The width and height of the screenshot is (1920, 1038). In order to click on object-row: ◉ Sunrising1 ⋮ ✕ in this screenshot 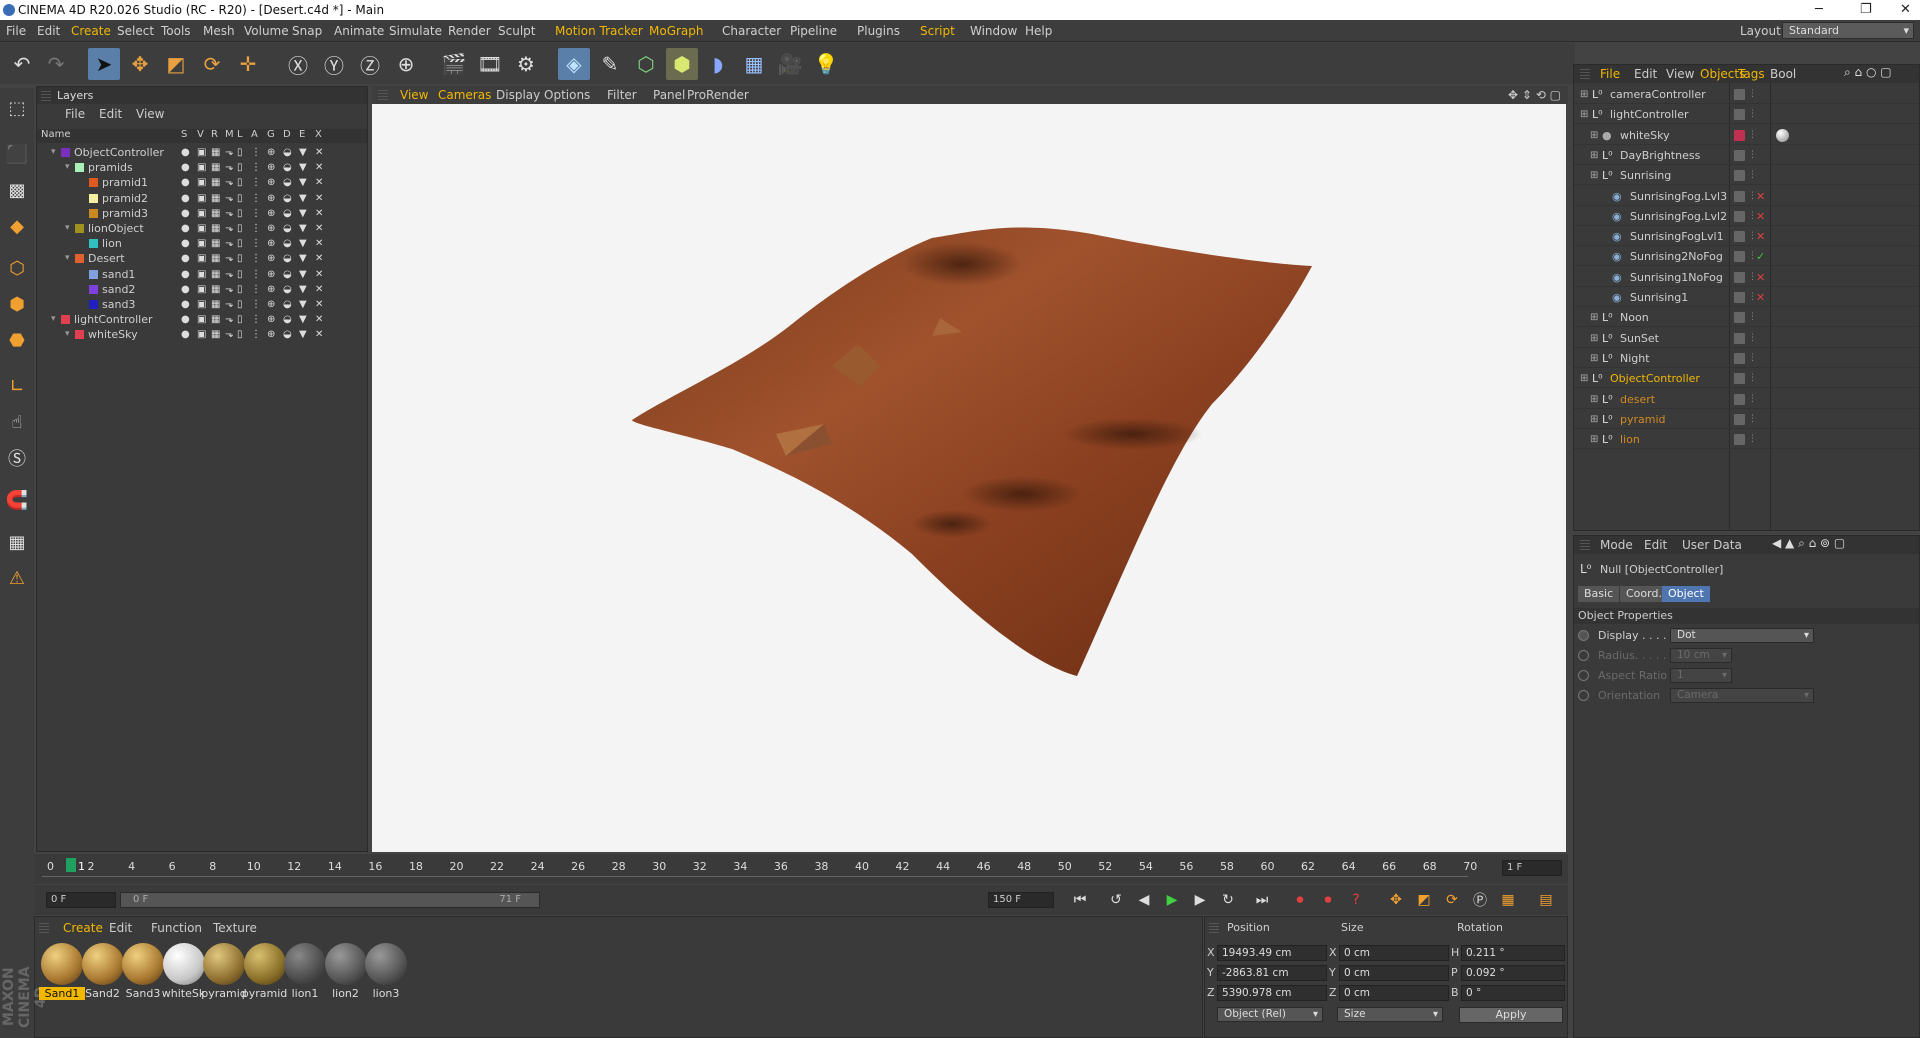, I will do `click(1746, 297)`.